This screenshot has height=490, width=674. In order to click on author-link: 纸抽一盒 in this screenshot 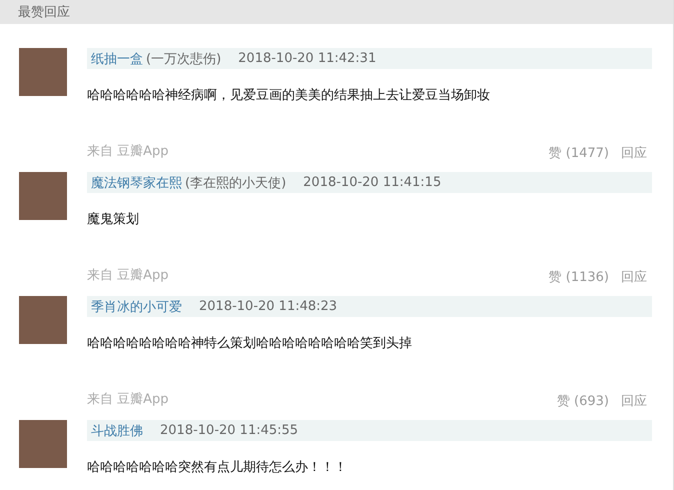, I will do `click(117, 59)`.